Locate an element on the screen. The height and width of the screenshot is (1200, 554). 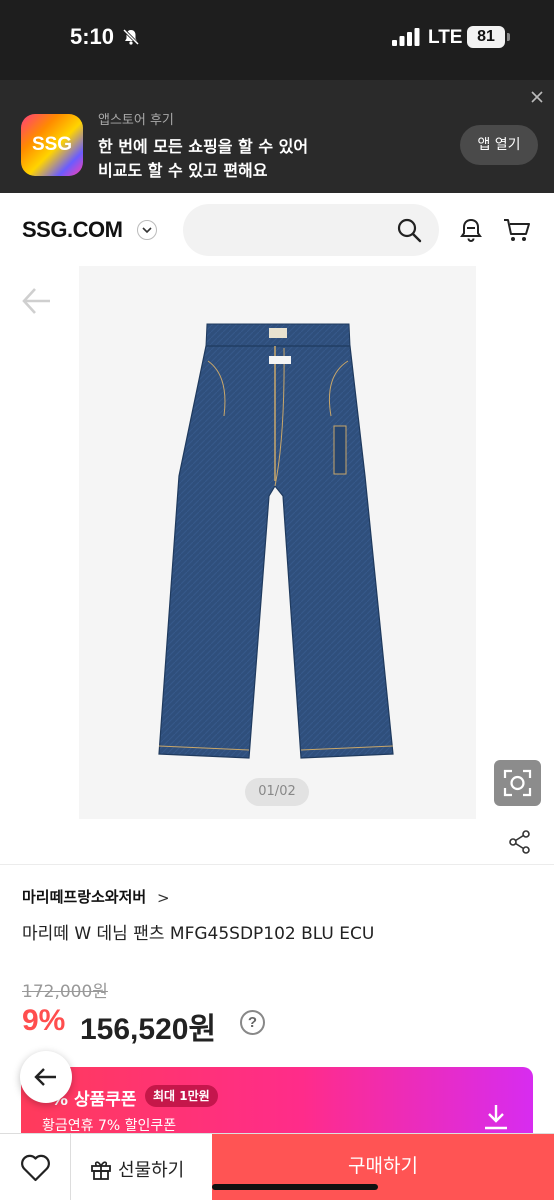
signal-icon is located at coordinates (406, 37).